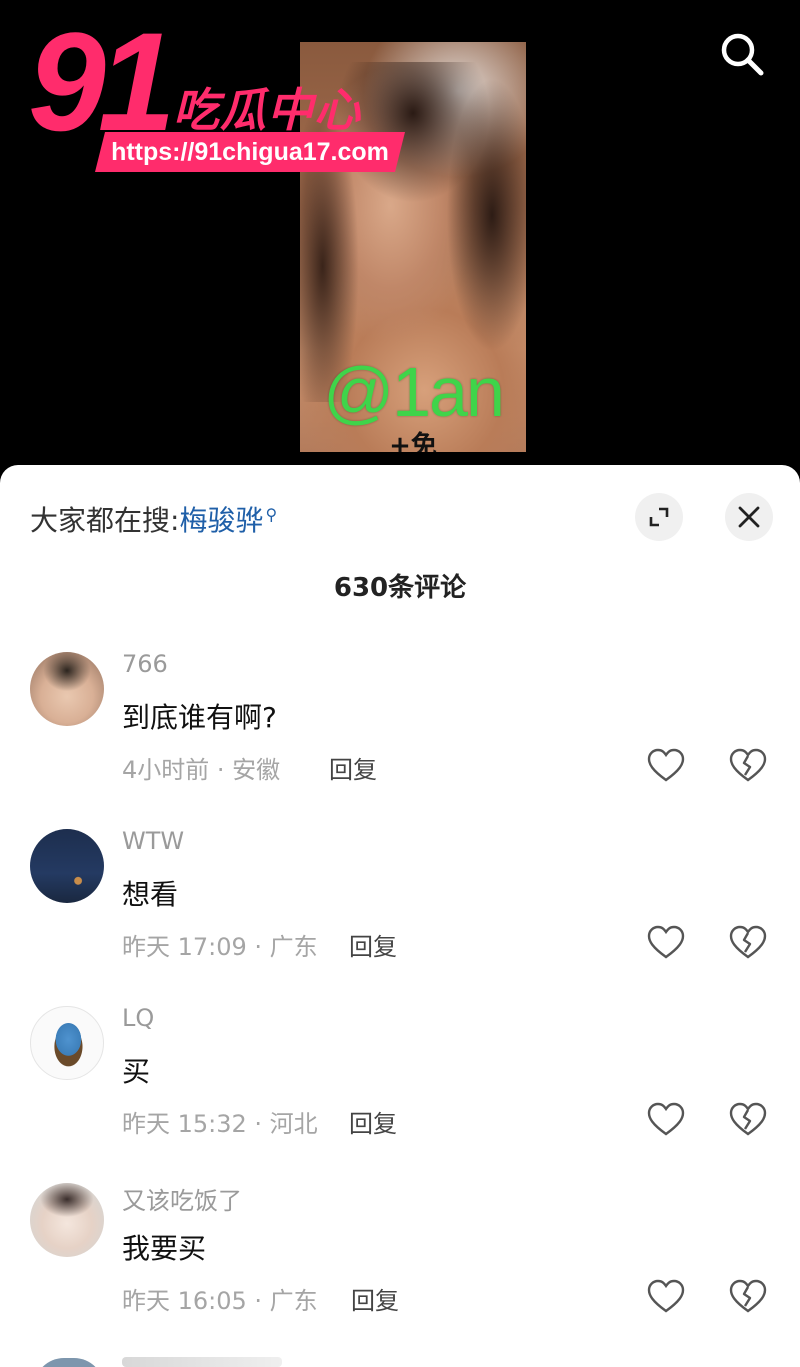 The image size is (800, 1367). Describe the element at coordinates (202, 1362) in the screenshot. I see `comment-username` at that location.